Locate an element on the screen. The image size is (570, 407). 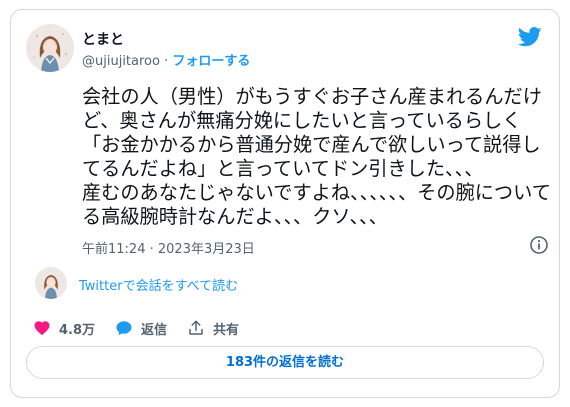
user-avatar is located at coordinates (50, 48).